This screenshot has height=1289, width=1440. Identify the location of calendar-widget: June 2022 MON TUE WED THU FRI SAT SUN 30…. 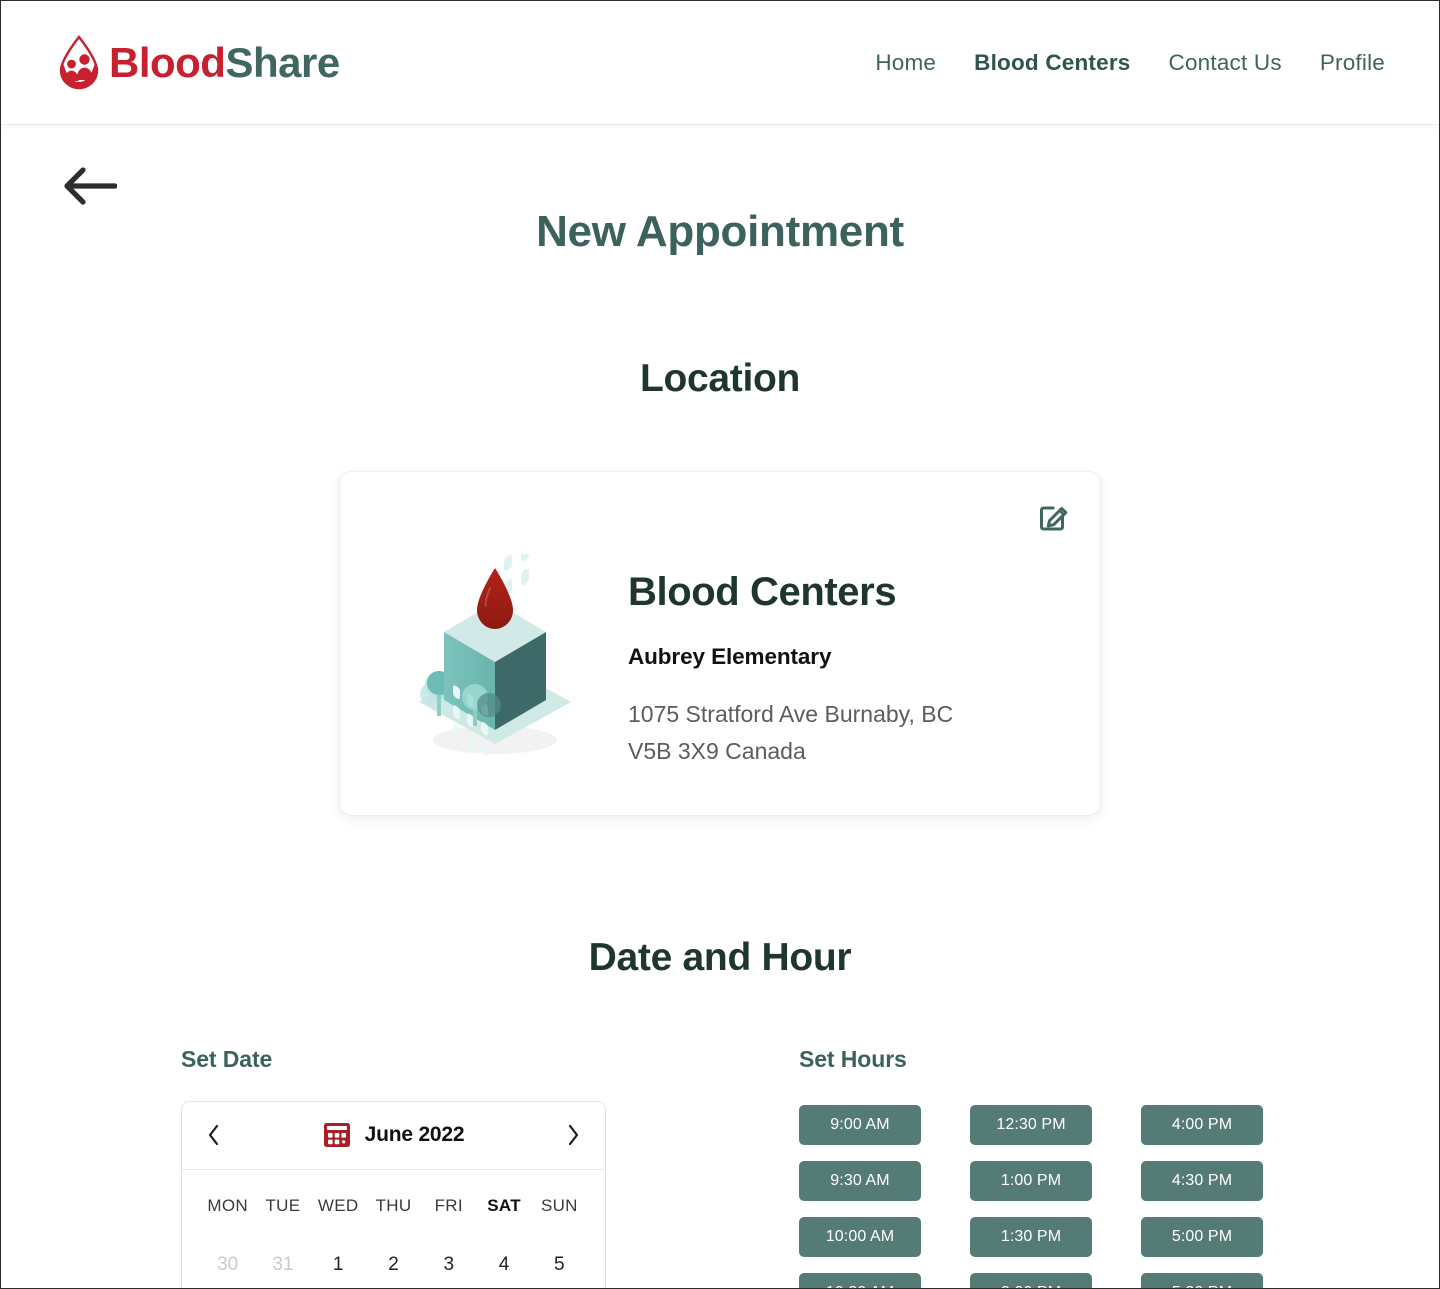
(393, 1194).